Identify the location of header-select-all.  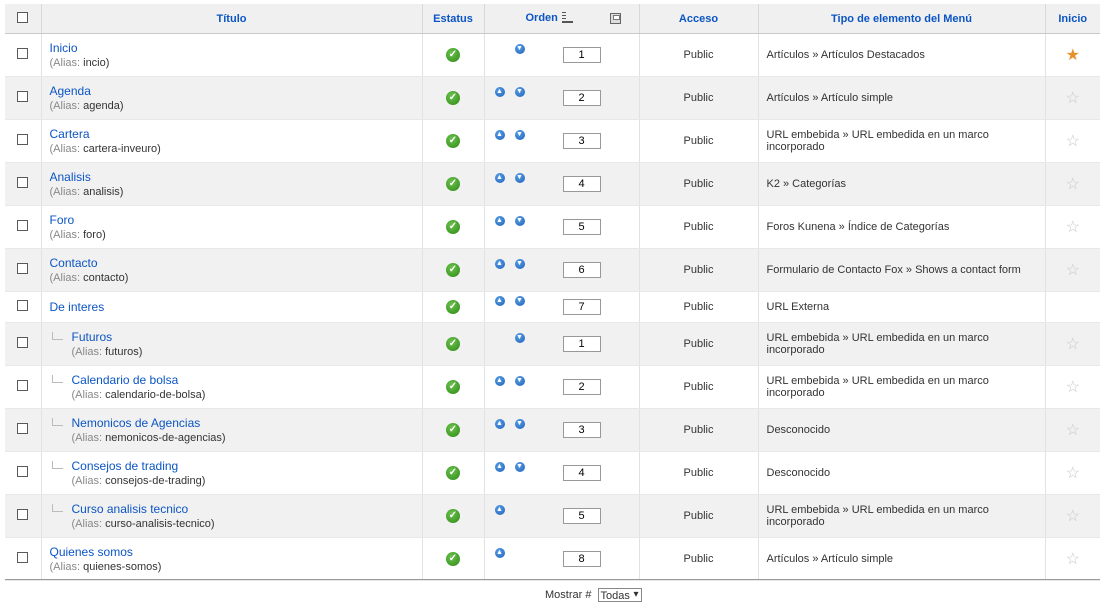
(23, 19).